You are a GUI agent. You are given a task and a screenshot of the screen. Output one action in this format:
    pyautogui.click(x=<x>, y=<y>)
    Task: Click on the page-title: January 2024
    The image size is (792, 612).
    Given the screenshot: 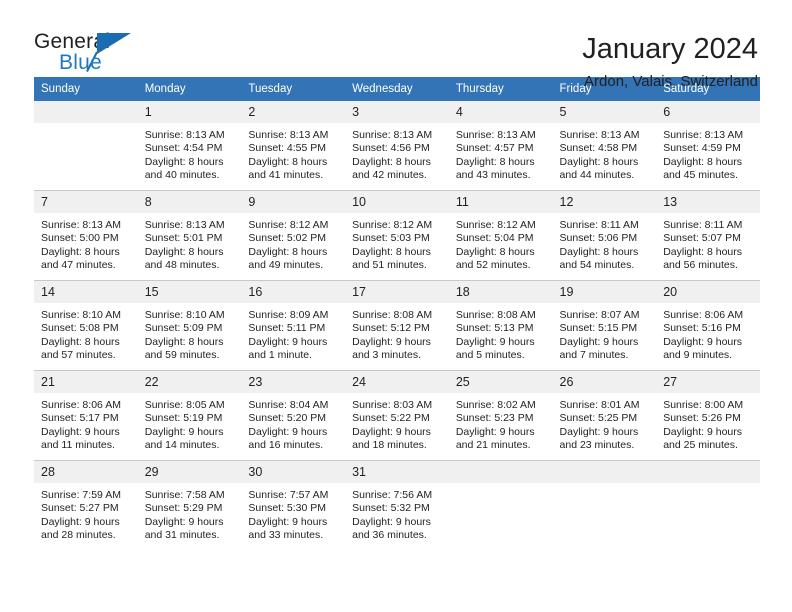 What is the action you would take?
    pyautogui.click(x=670, y=49)
    